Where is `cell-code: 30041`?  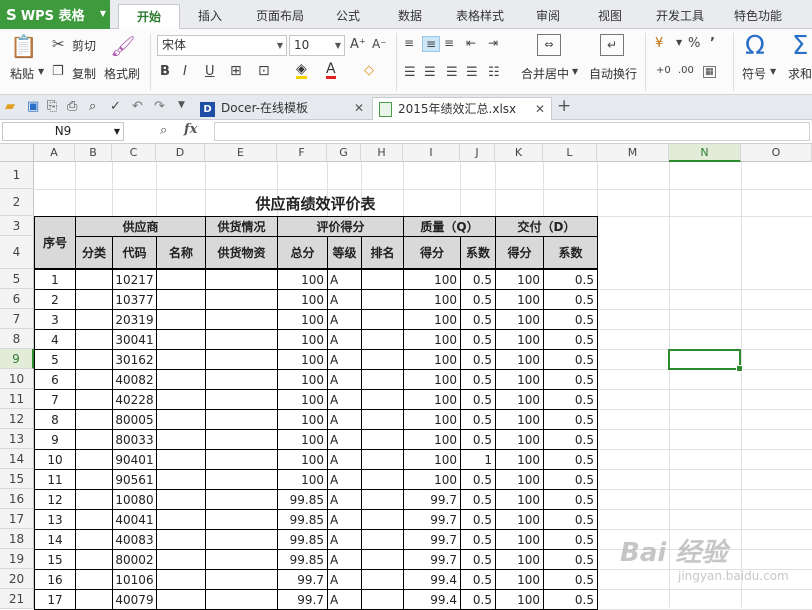
cell-code: 30041 is located at coordinates (134, 339).